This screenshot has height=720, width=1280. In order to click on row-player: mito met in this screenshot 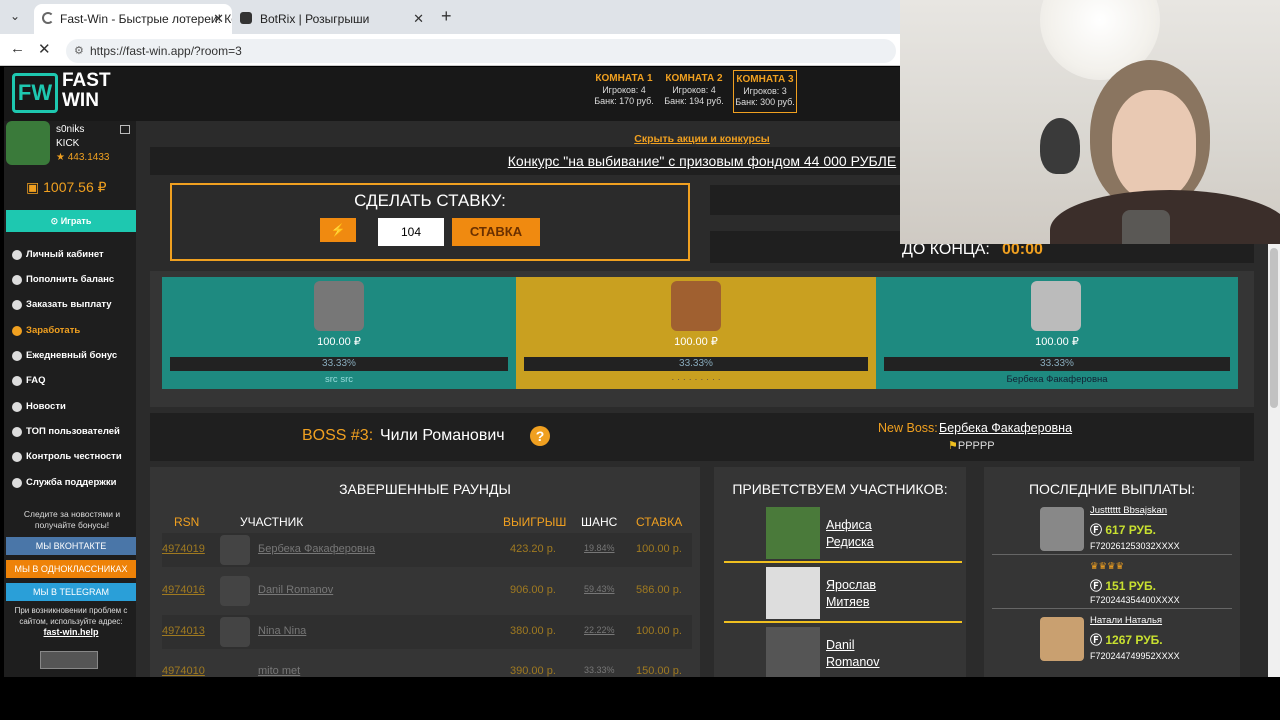, I will do `click(279, 671)`.